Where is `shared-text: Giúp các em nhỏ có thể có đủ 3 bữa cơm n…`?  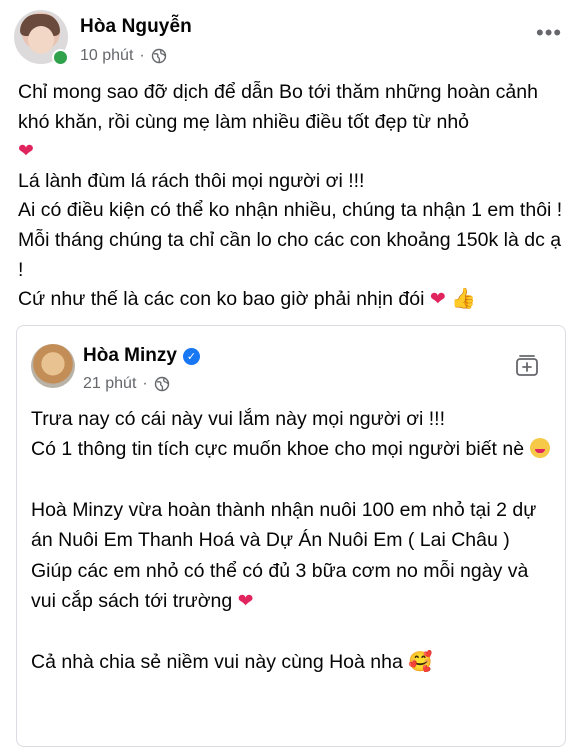 shared-text: Giúp các em nhỏ có thể có đủ 3 bữa cơm n… is located at coordinates (280, 586).